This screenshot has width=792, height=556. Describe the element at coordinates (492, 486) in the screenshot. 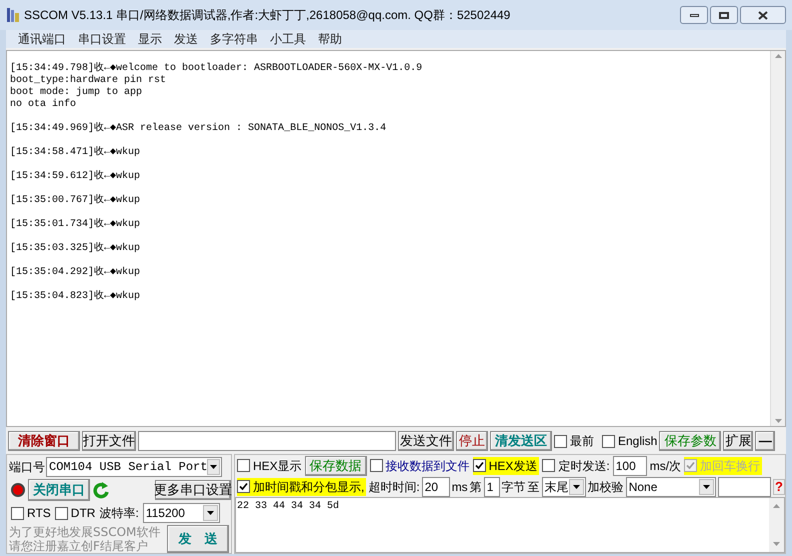

I see `start-byte-field: 1` at that location.